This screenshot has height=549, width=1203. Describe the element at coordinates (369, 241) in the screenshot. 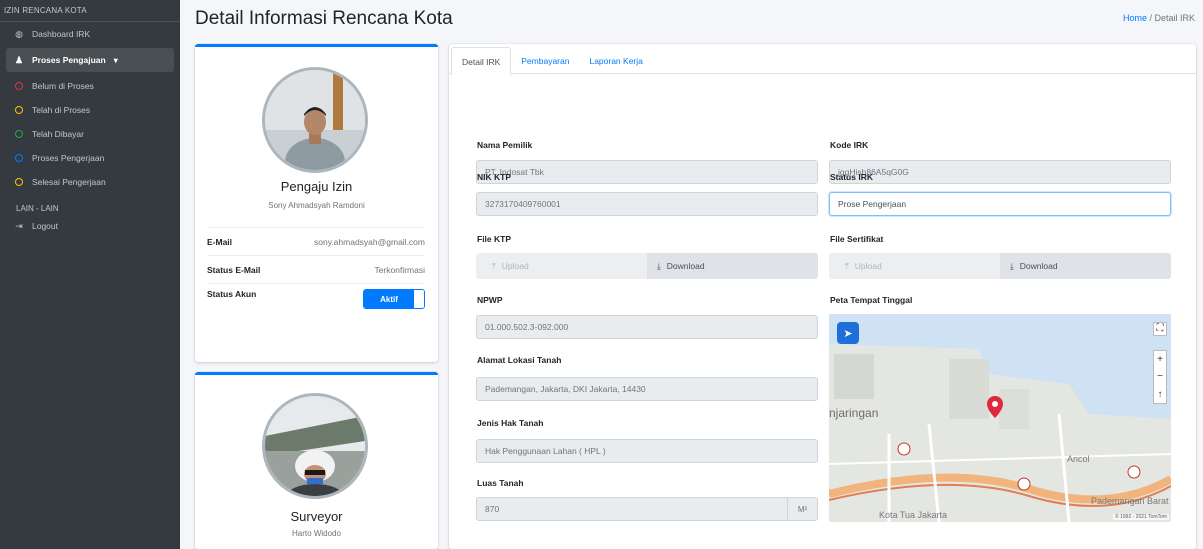

I see `info-value: sony.ahmadsyah@gmail.com` at that location.